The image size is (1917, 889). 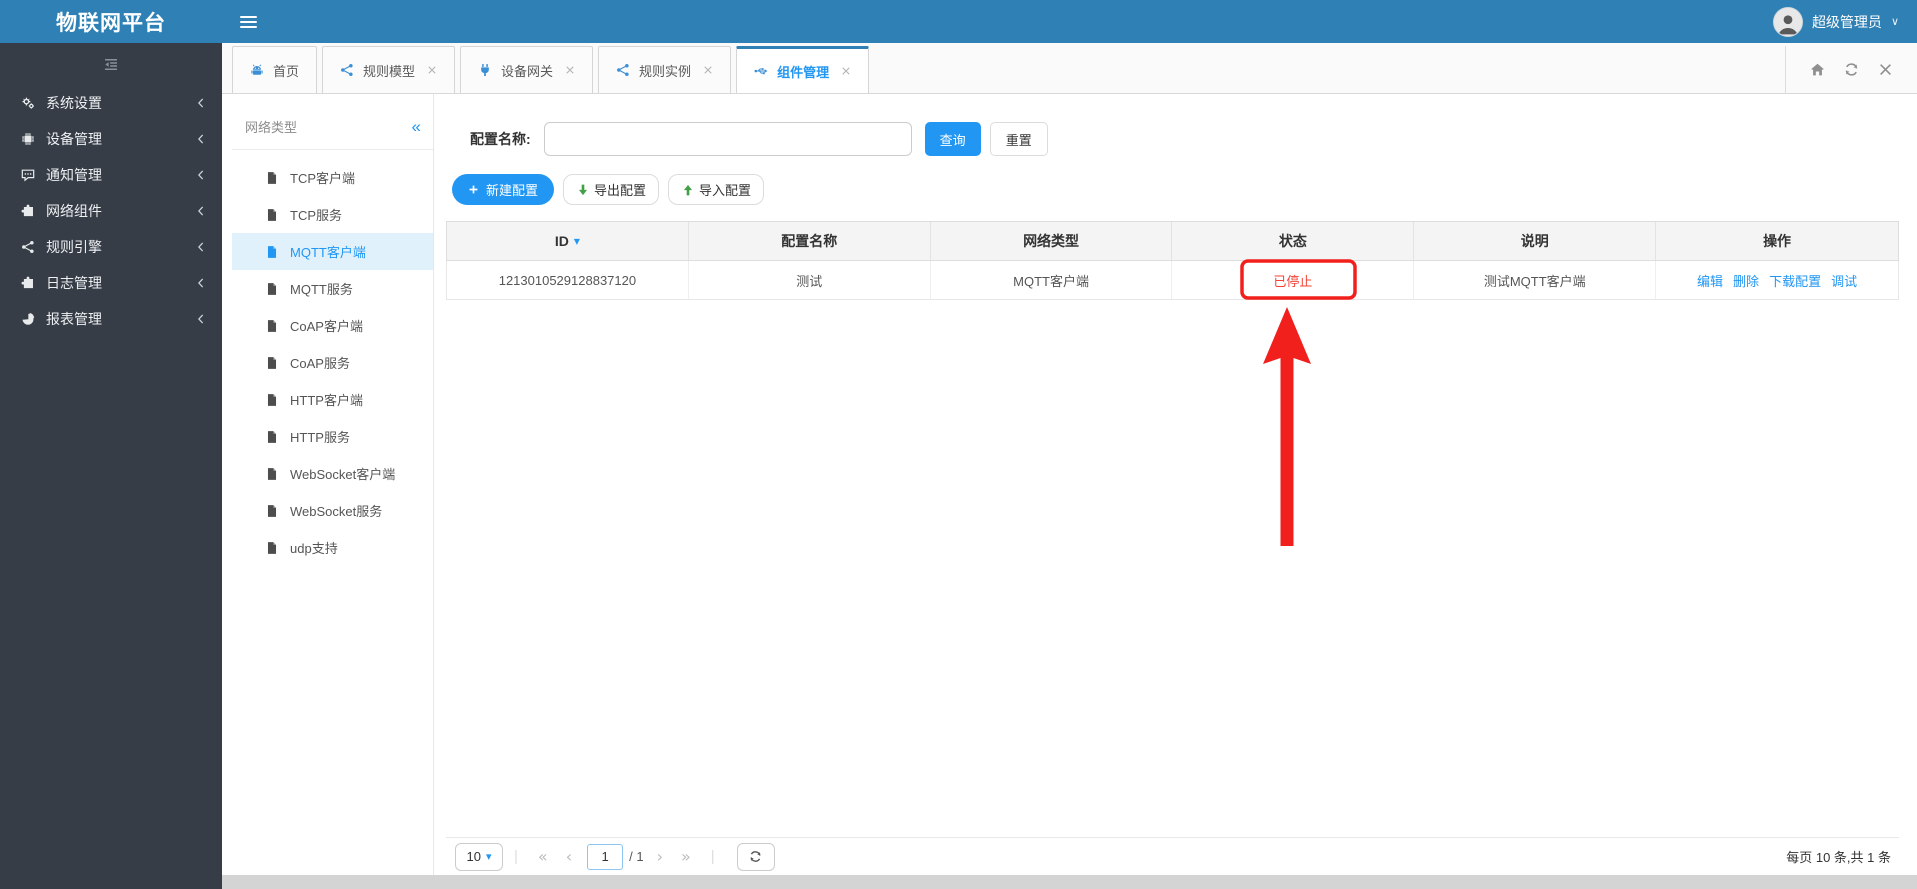 I want to click on network-type-label: MQTT客户端, so click(x=328, y=252).